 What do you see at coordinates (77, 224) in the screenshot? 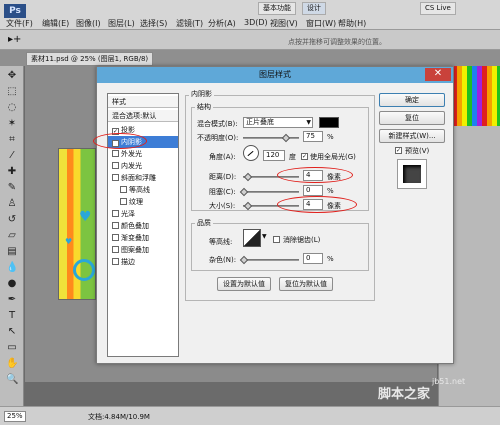
I see `document-image: ♥ ♥` at bounding box center [77, 224].